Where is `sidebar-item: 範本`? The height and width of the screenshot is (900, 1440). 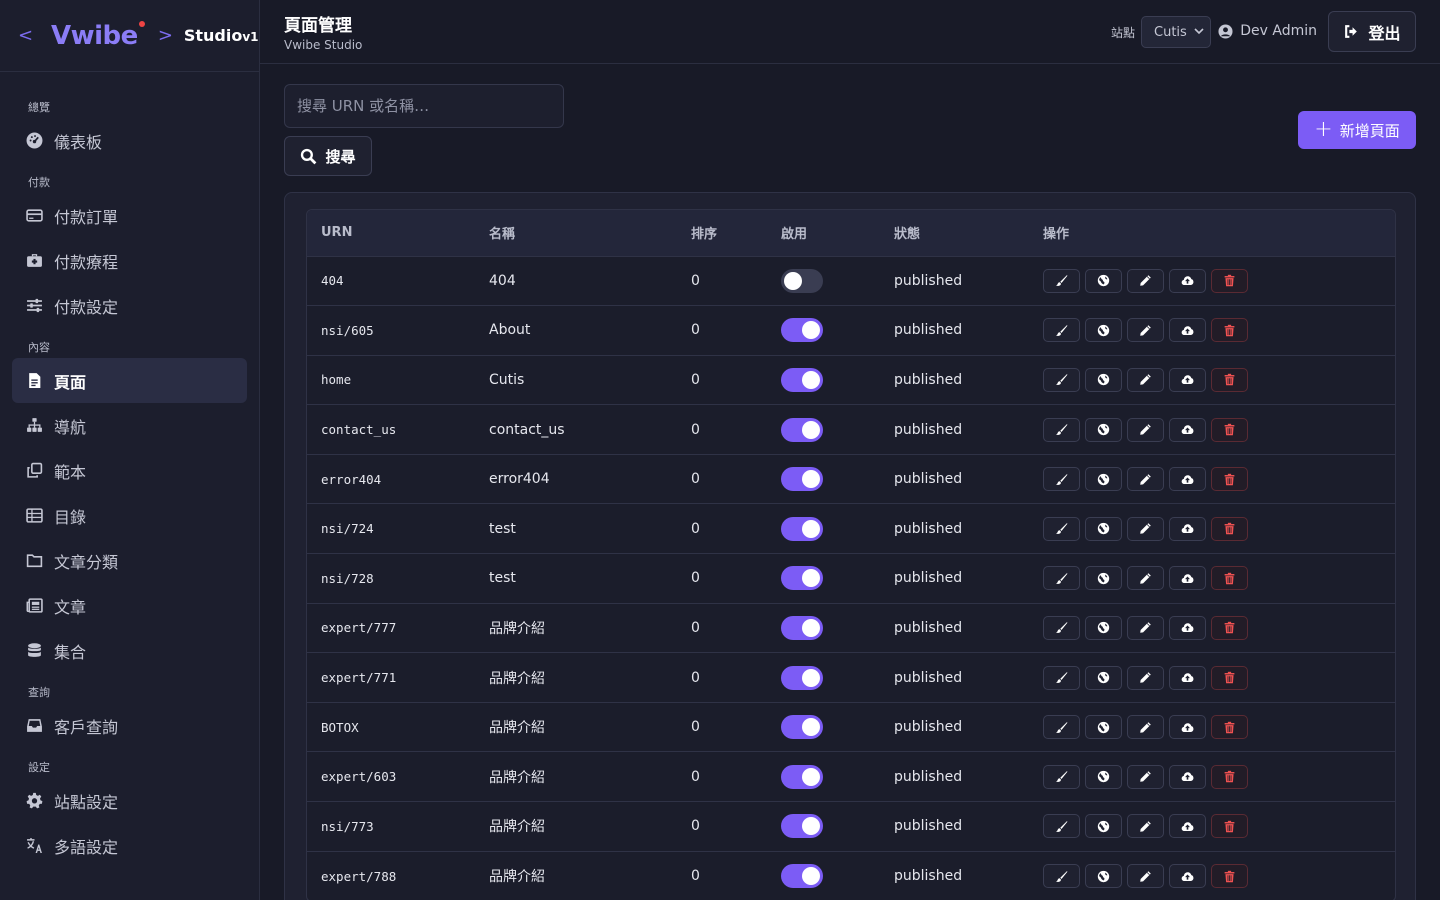 sidebar-item: 範本 is located at coordinates (129, 470).